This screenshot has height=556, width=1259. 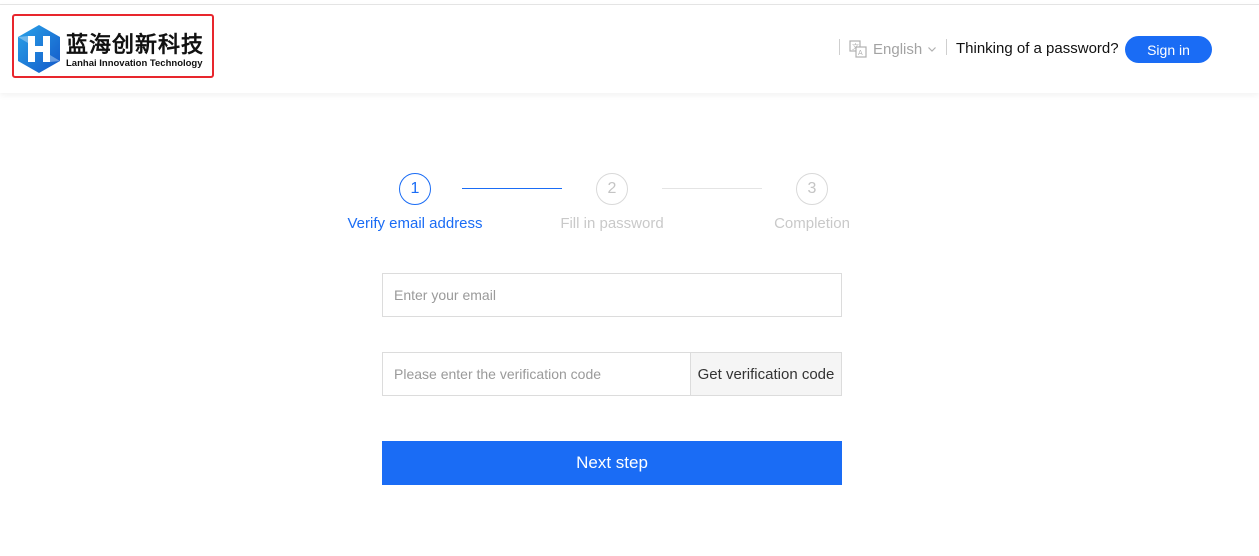 What do you see at coordinates (415, 223) in the screenshot?
I see `step-label: Verify email address` at bounding box center [415, 223].